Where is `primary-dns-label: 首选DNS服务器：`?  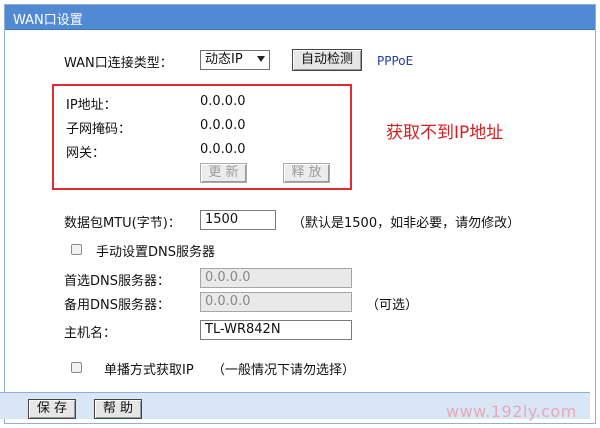
primary-dns-label: 首选DNS服务器： is located at coordinates (117, 281).